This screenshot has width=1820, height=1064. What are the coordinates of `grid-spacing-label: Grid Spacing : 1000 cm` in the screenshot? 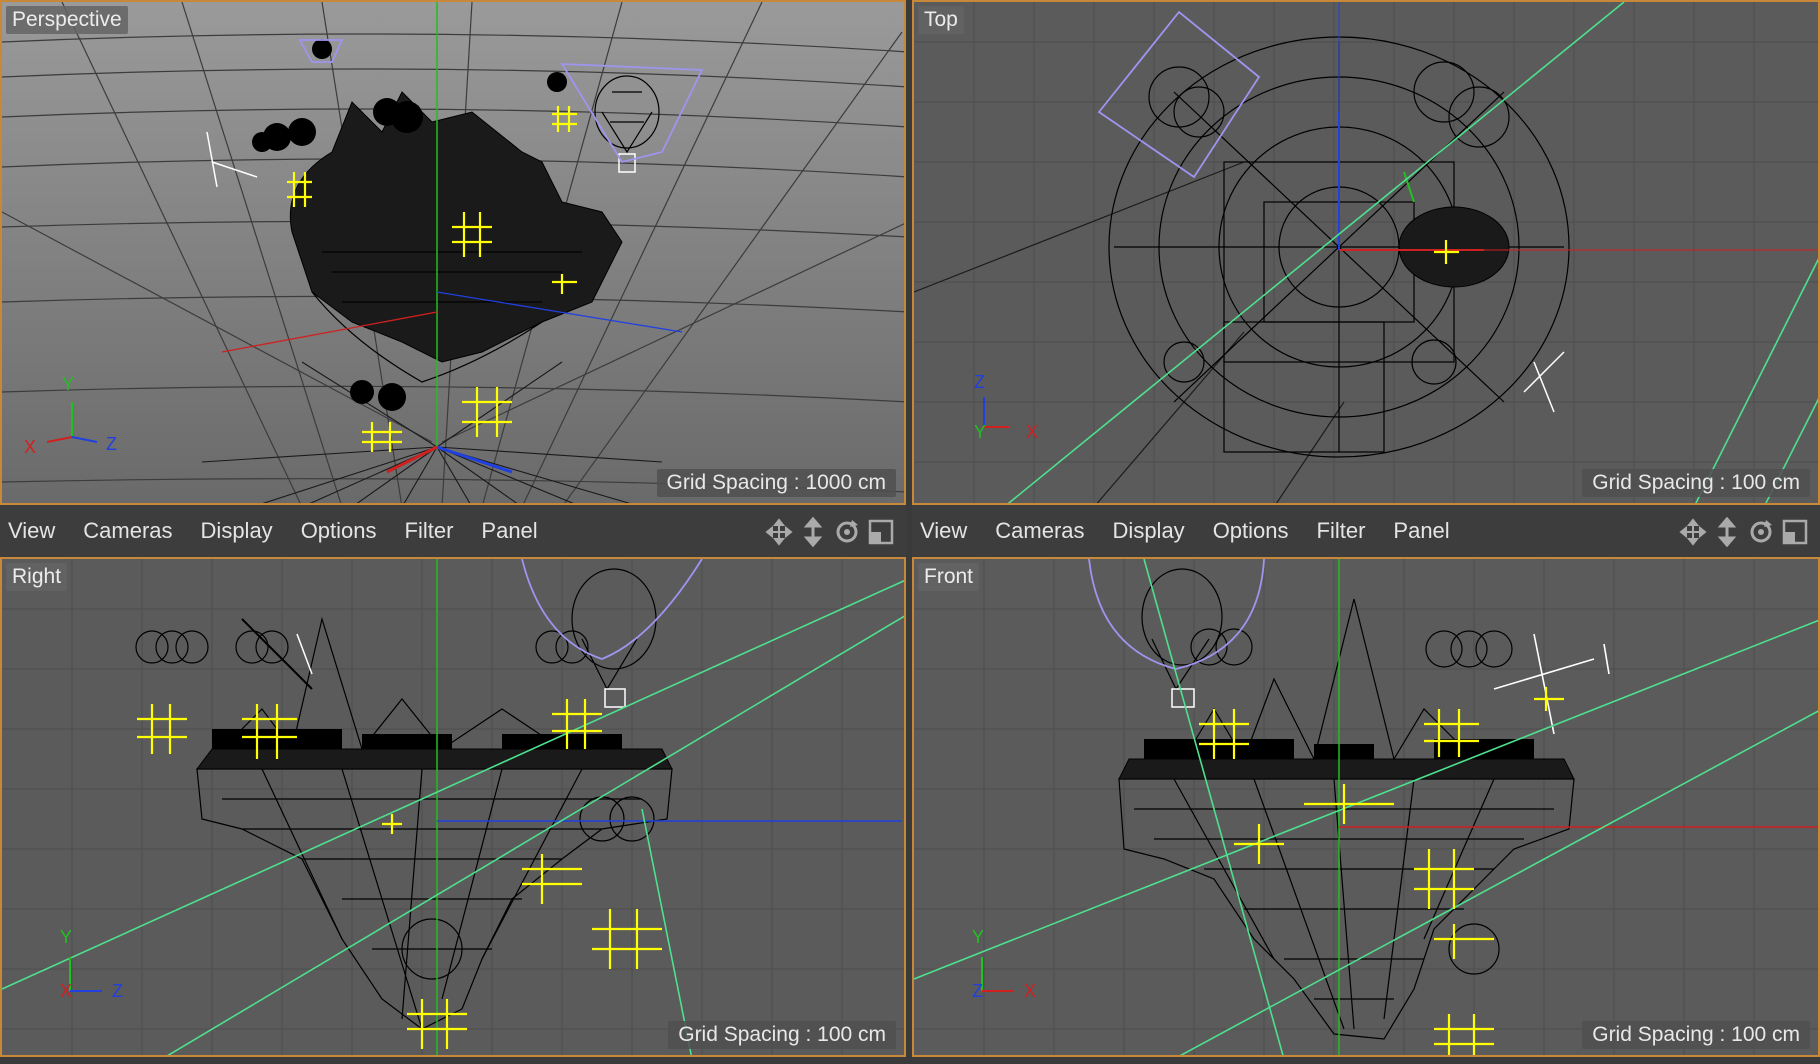 It's located at (776, 483).